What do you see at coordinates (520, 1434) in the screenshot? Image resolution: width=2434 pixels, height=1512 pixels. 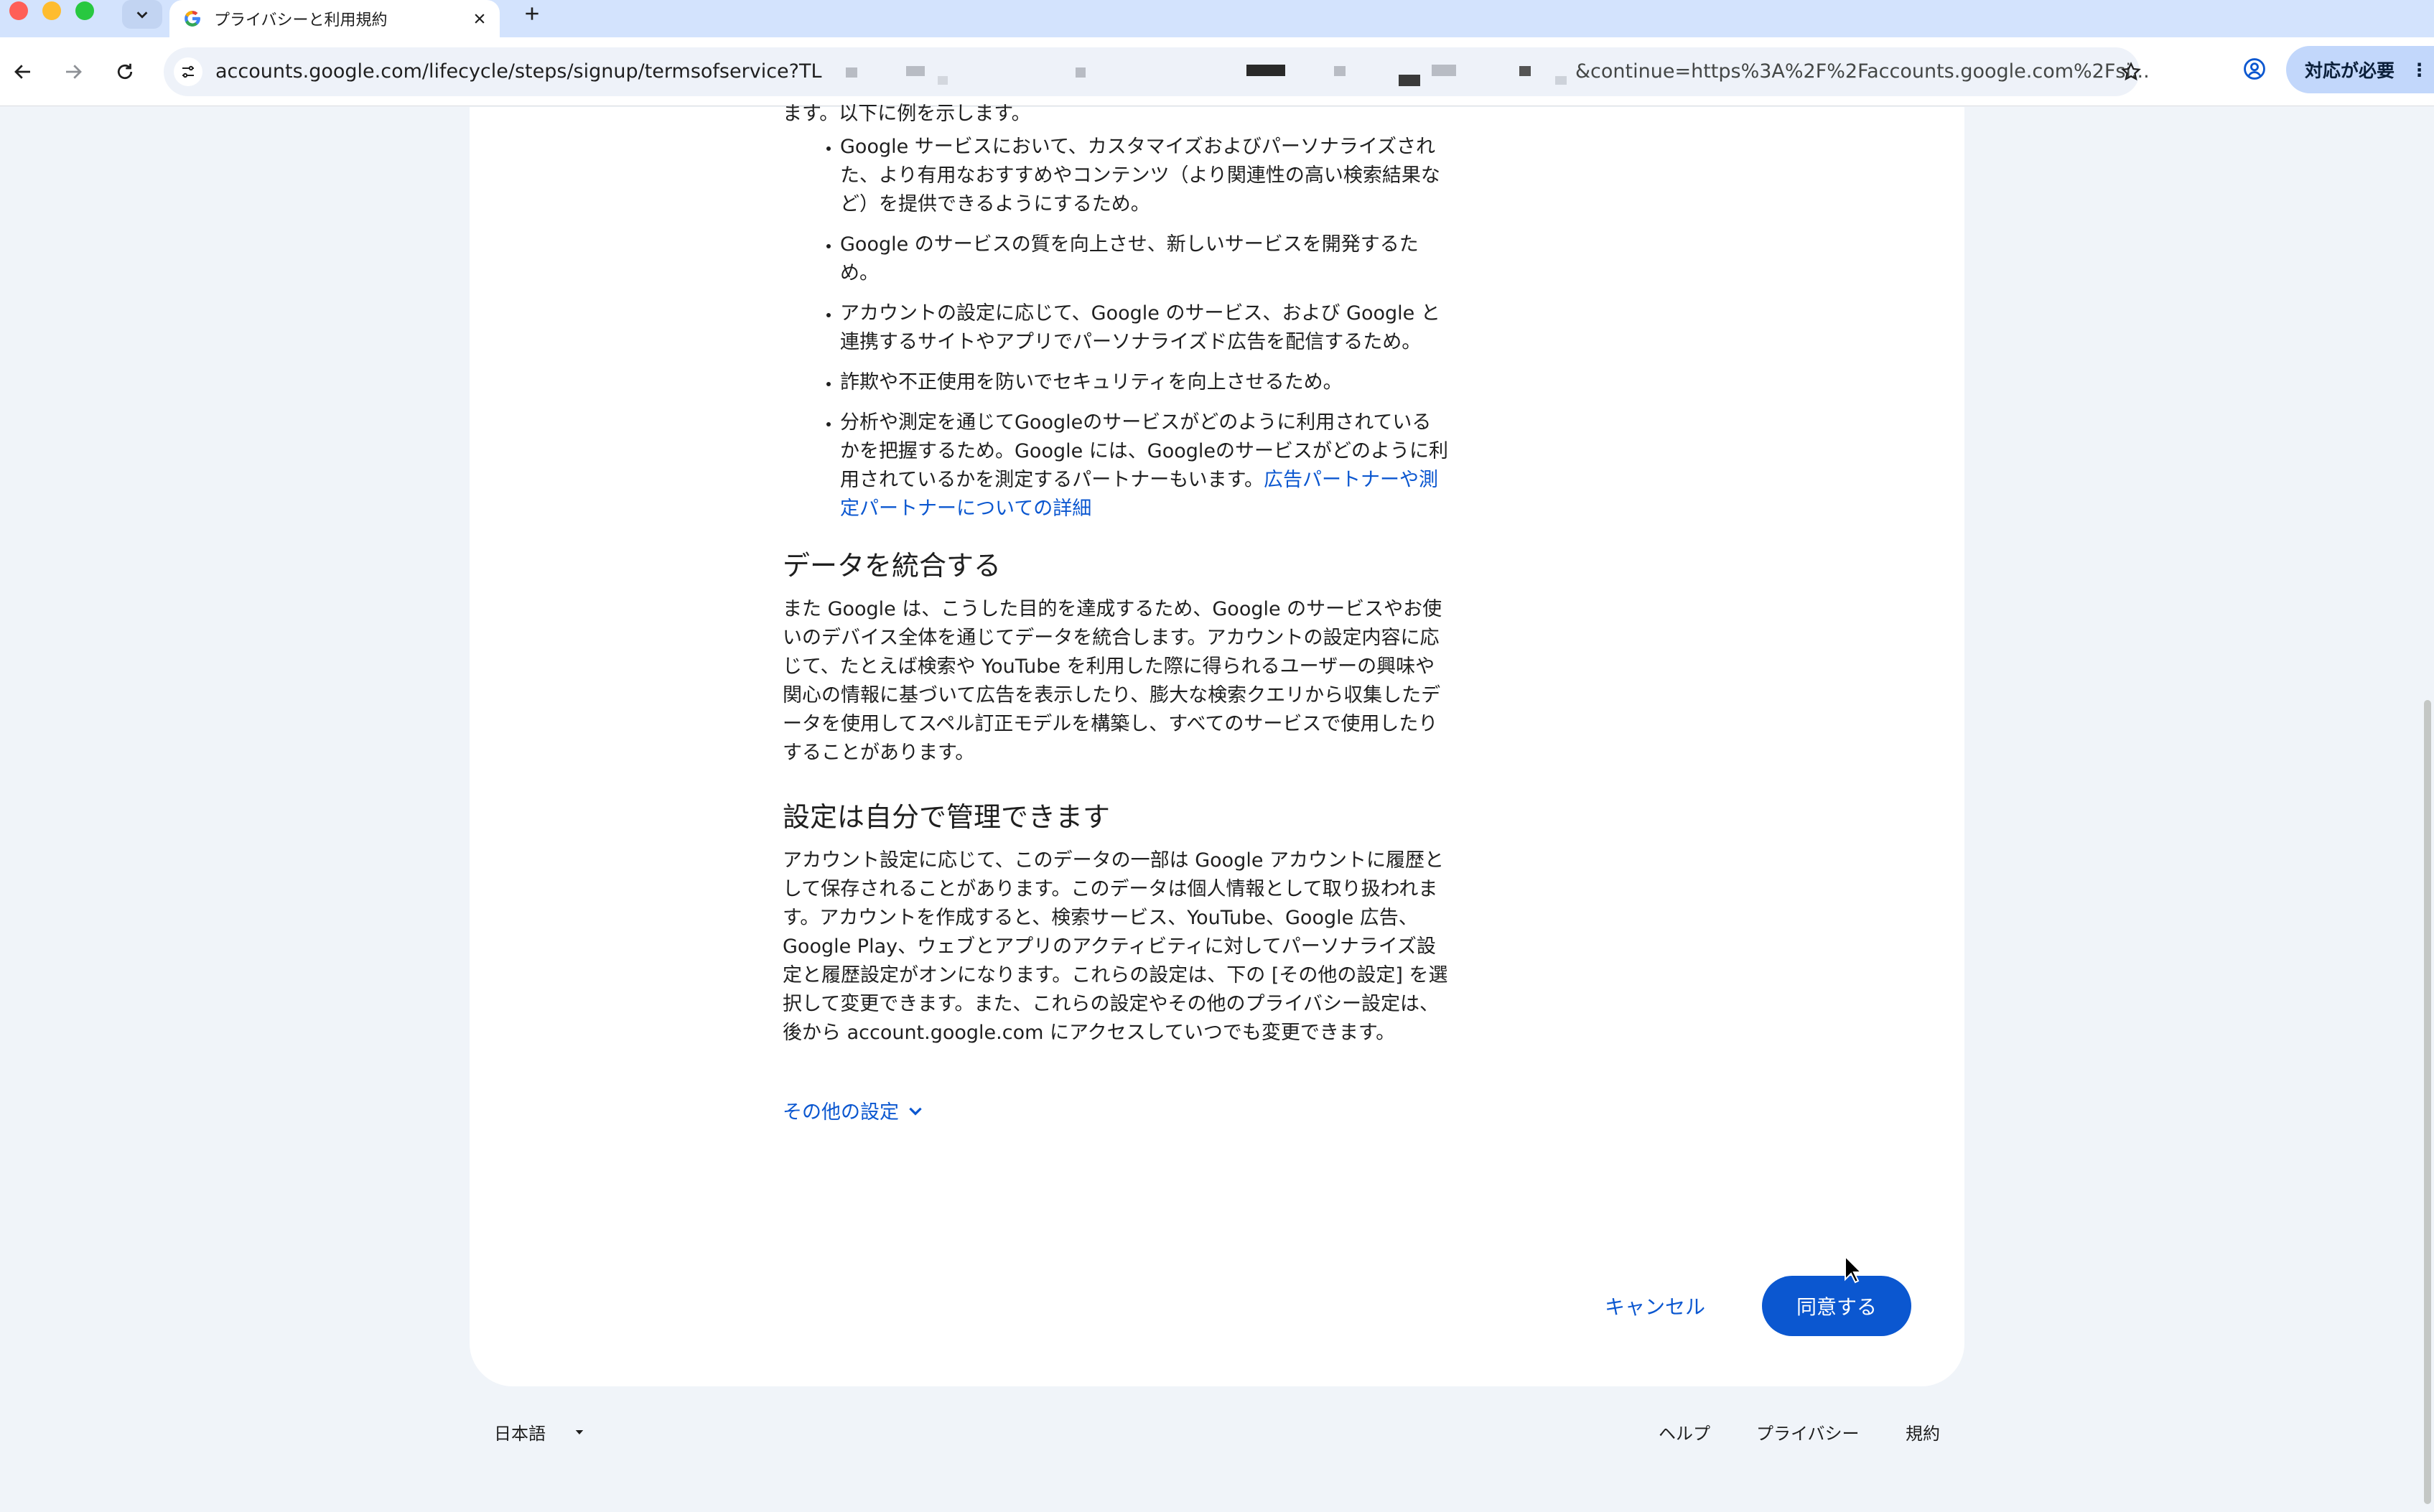 I see `language-label: 日本語` at bounding box center [520, 1434].